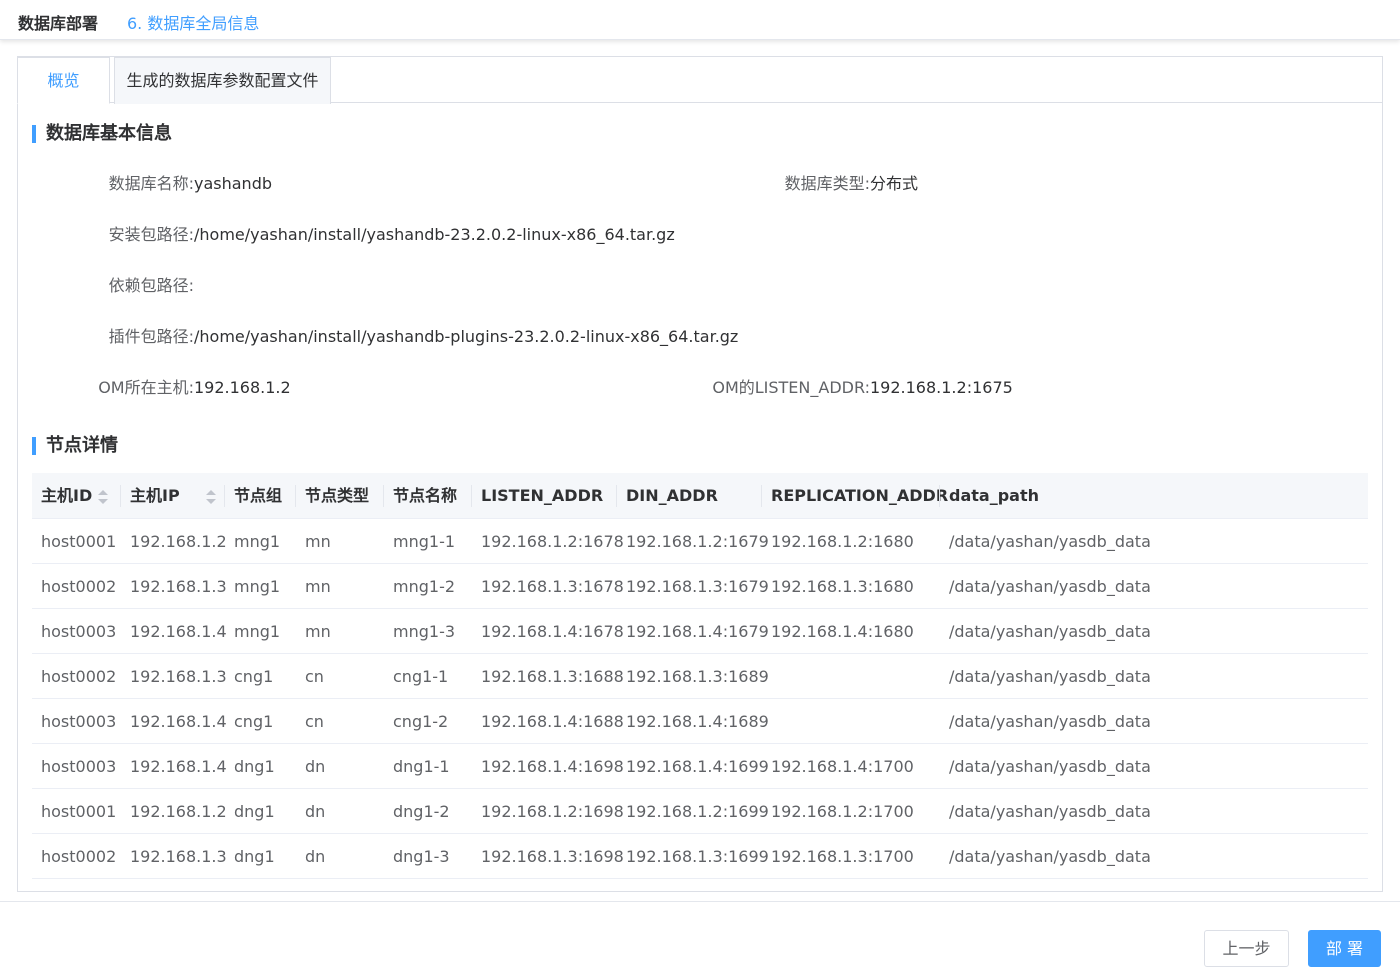 This screenshot has height=975, width=1400. Describe the element at coordinates (193, 22) in the screenshot. I see `breadcrumb-step: 6. 数据库全局信息` at that location.